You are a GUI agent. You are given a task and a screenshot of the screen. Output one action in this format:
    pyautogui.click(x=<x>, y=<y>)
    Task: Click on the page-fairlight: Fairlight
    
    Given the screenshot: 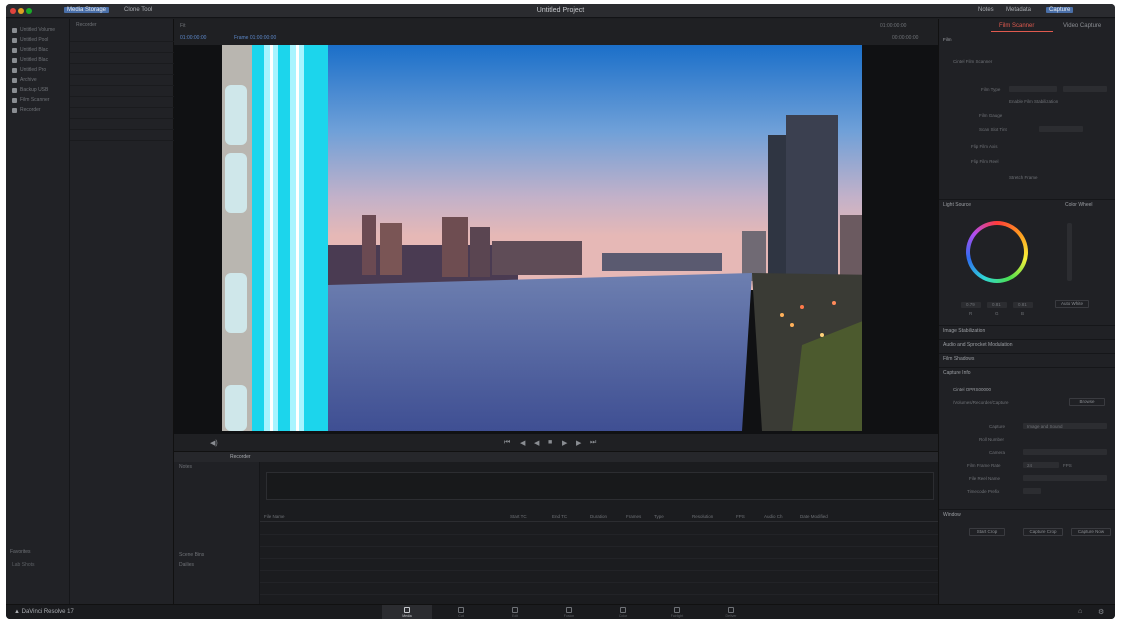 What is the action you would take?
    pyautogui.click(x=677, y=612)
    